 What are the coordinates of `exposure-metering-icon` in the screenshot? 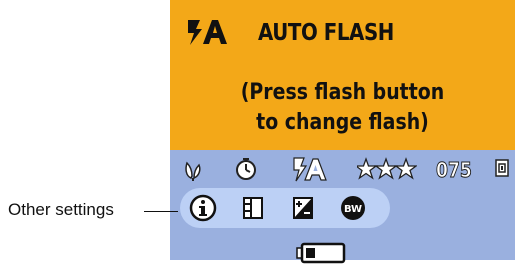 It's located at (253, 208).